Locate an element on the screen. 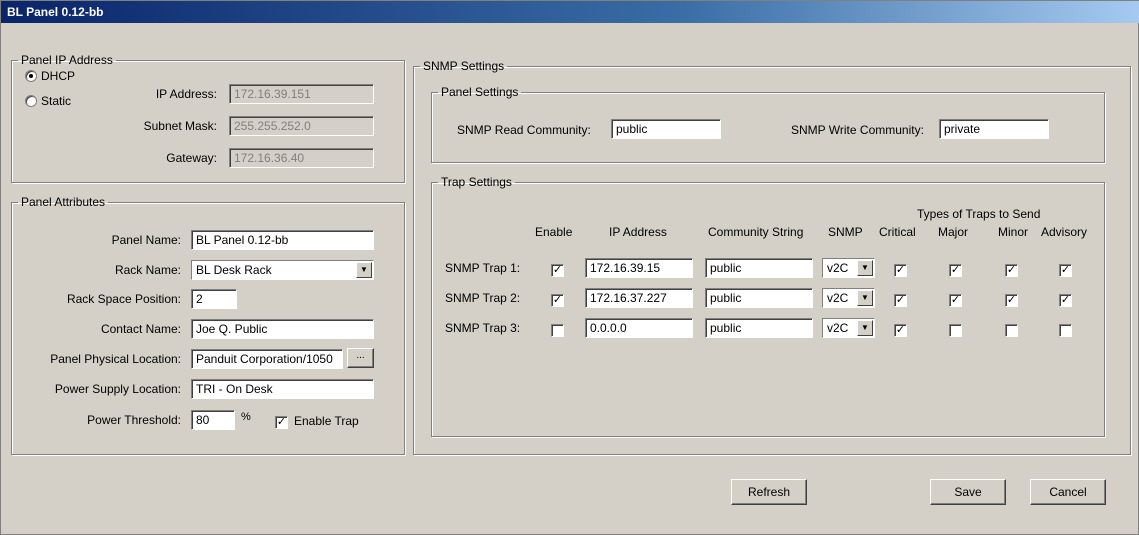 This screenshot has height=535, width=1139. enable-trap-checkbox: ✓ is located at coordinates (281, 422).